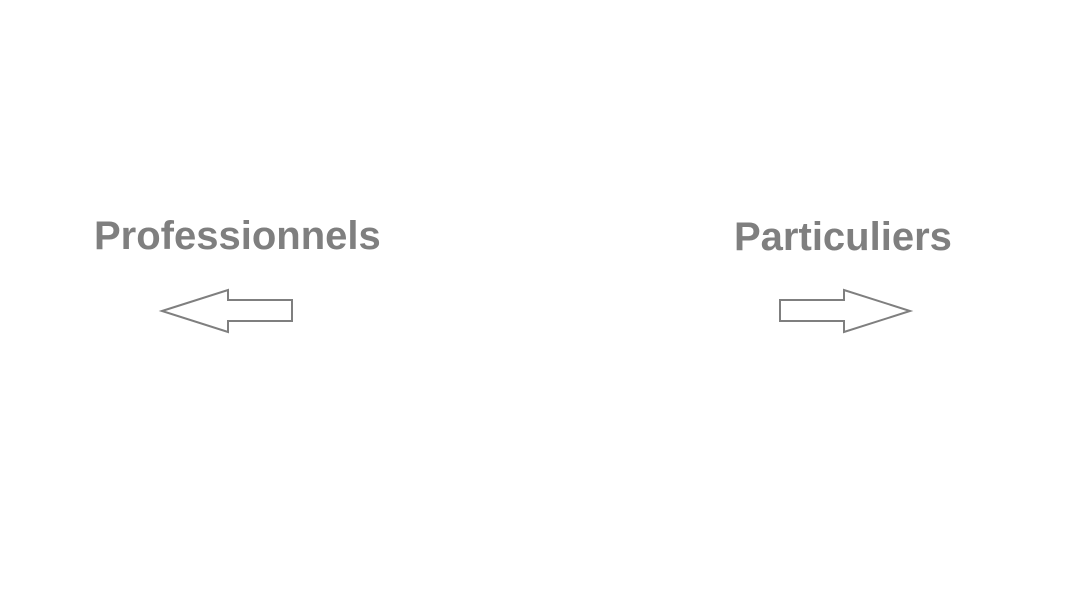 This screenshot has width=1080, height=590. Describe the element at coordinates (237, 236) in the screenshot. I see `professionnels-label: Professionnels` at that location.